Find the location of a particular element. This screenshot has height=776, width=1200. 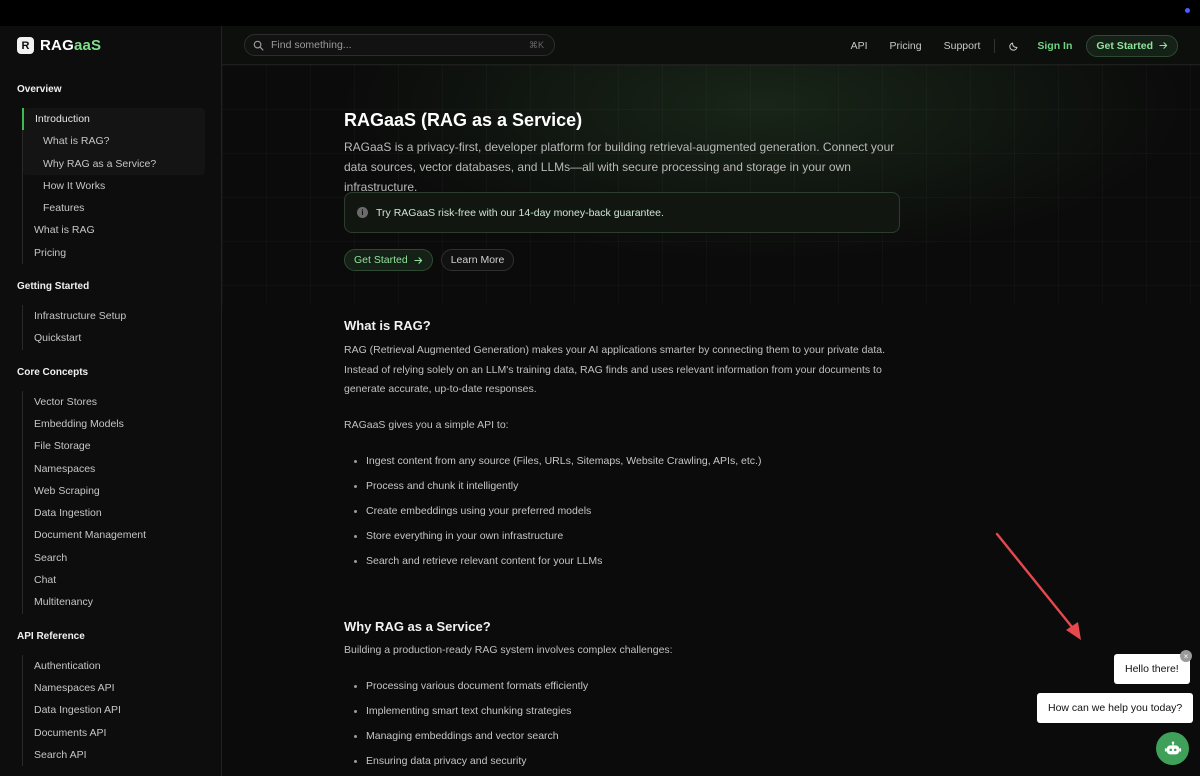

sidebar-item-multitenancy: Multitenancy is located at coordinates (122, 602).